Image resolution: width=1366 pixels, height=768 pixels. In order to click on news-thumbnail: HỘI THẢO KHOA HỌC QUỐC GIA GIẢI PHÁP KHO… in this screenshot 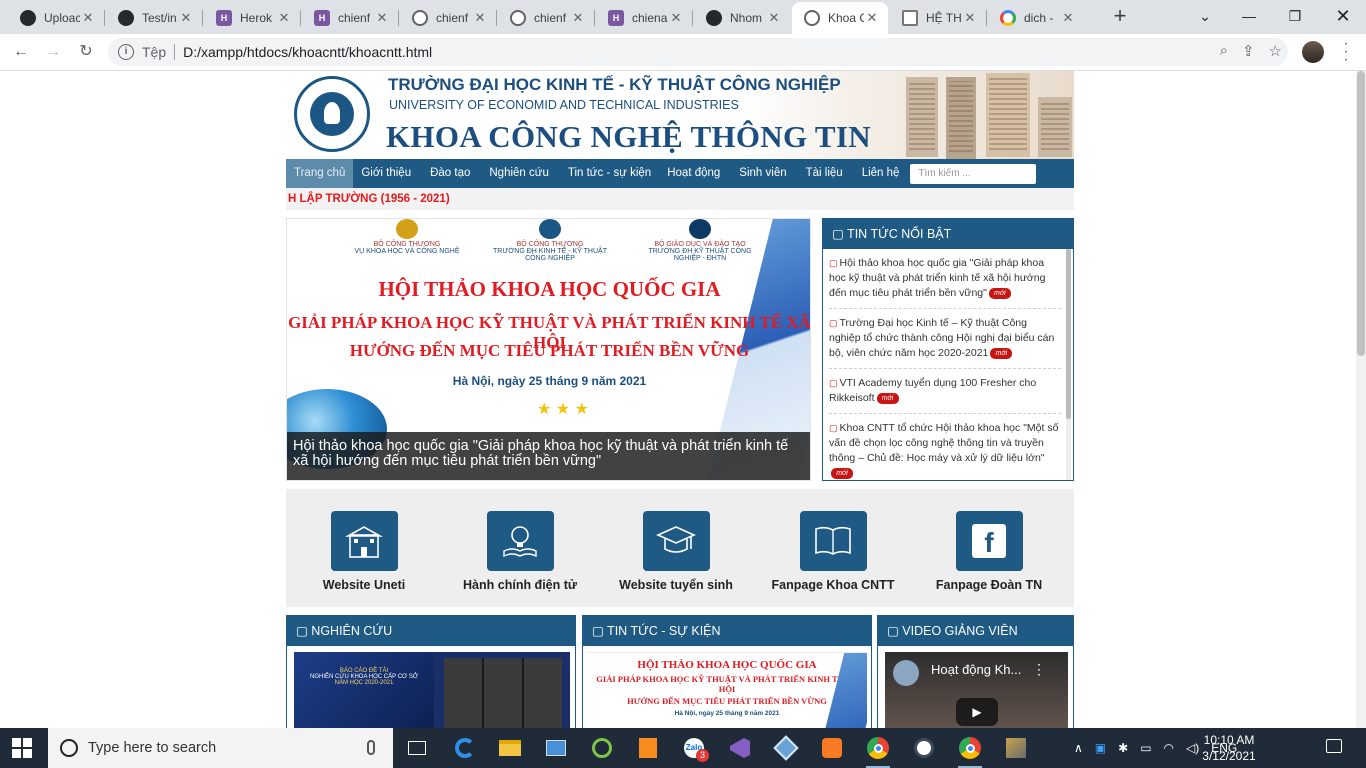, I will do `click(727, 690)`.